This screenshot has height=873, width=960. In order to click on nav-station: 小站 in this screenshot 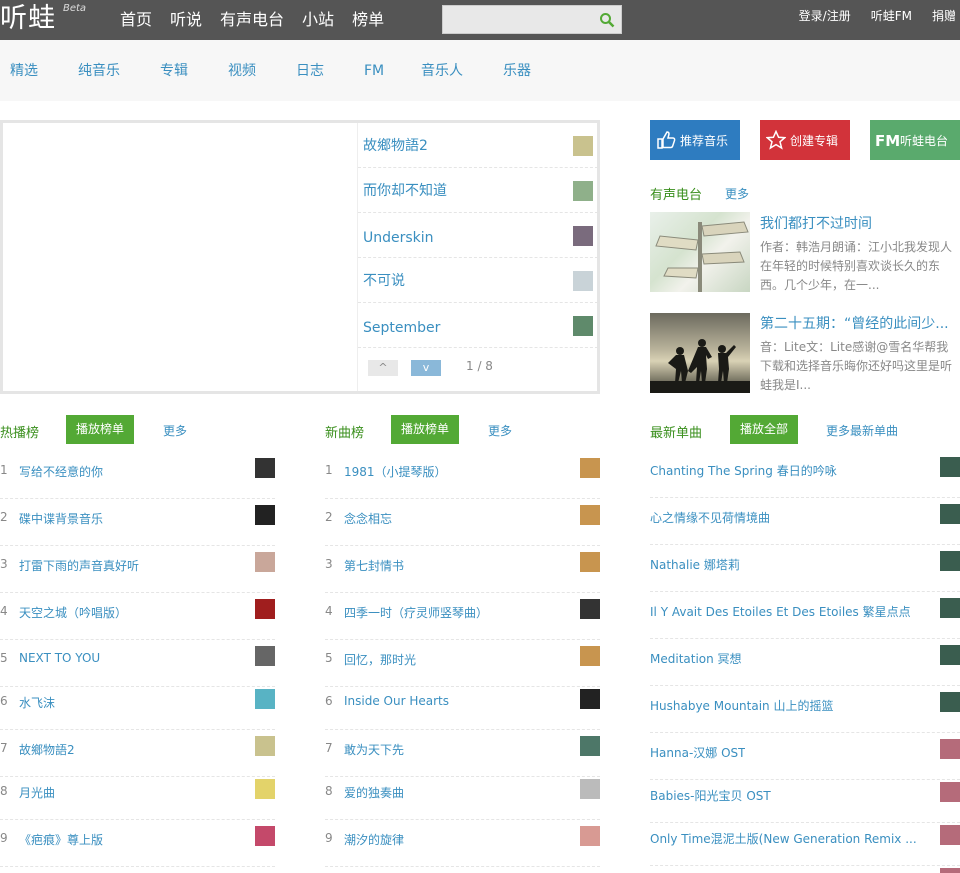, I will do `click(318, 20)`.